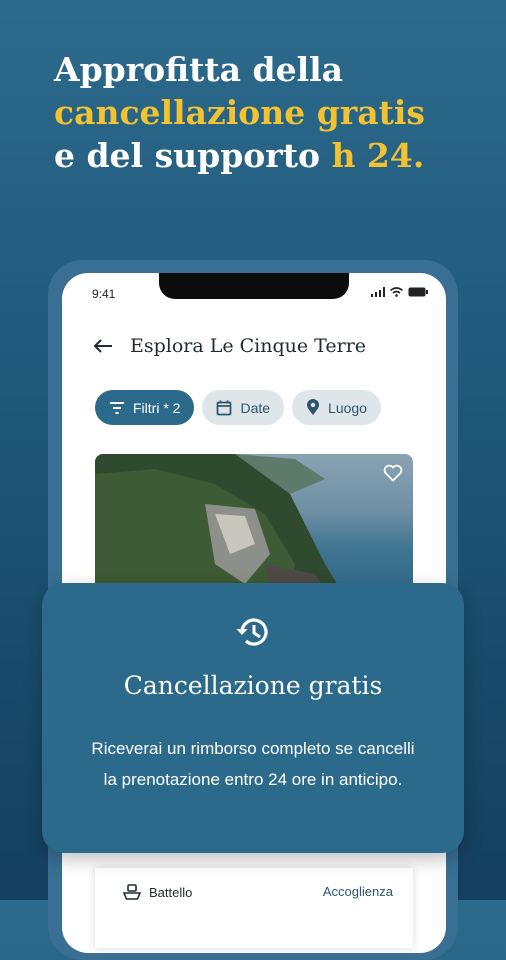 This screenshot has width=506, height=960. What do you see at coordinates (248, 346) in the screenshot?
I see `page-title: Esplora Le Cinque Terre` at bounding box center [248, 346].